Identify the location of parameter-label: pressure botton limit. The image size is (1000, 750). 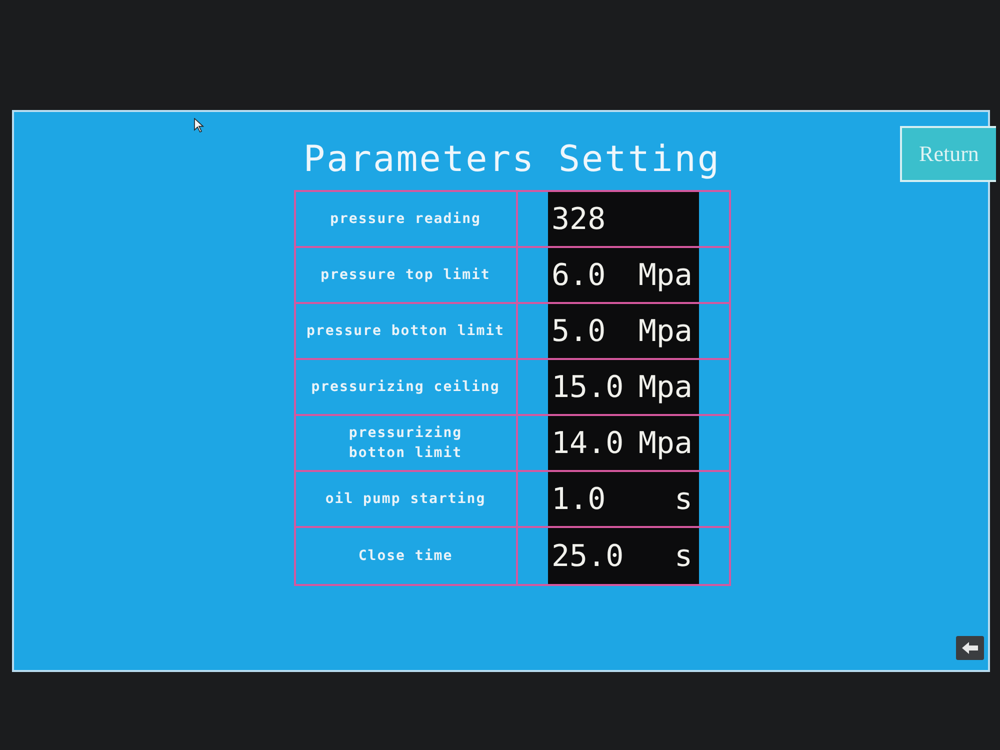
(405, 331).